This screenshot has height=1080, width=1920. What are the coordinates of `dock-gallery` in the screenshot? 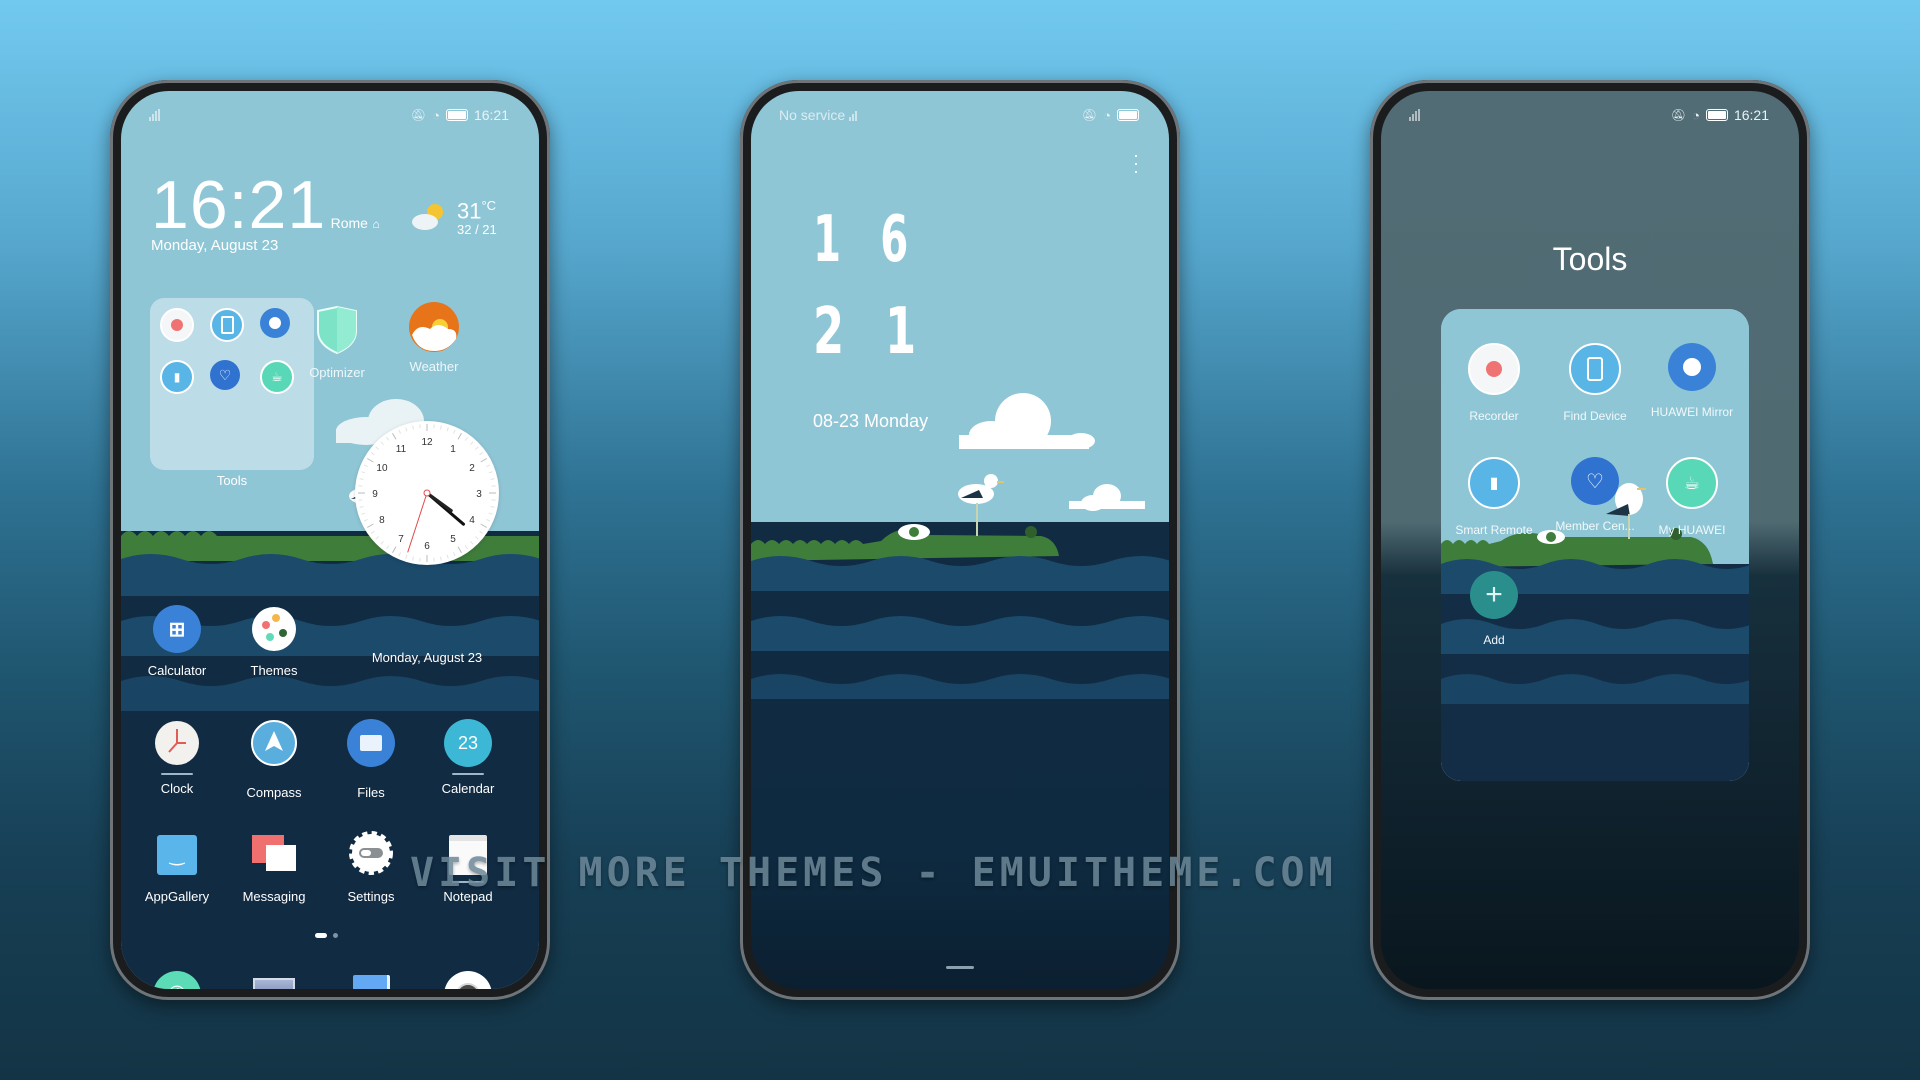 It's located at (274, 980).